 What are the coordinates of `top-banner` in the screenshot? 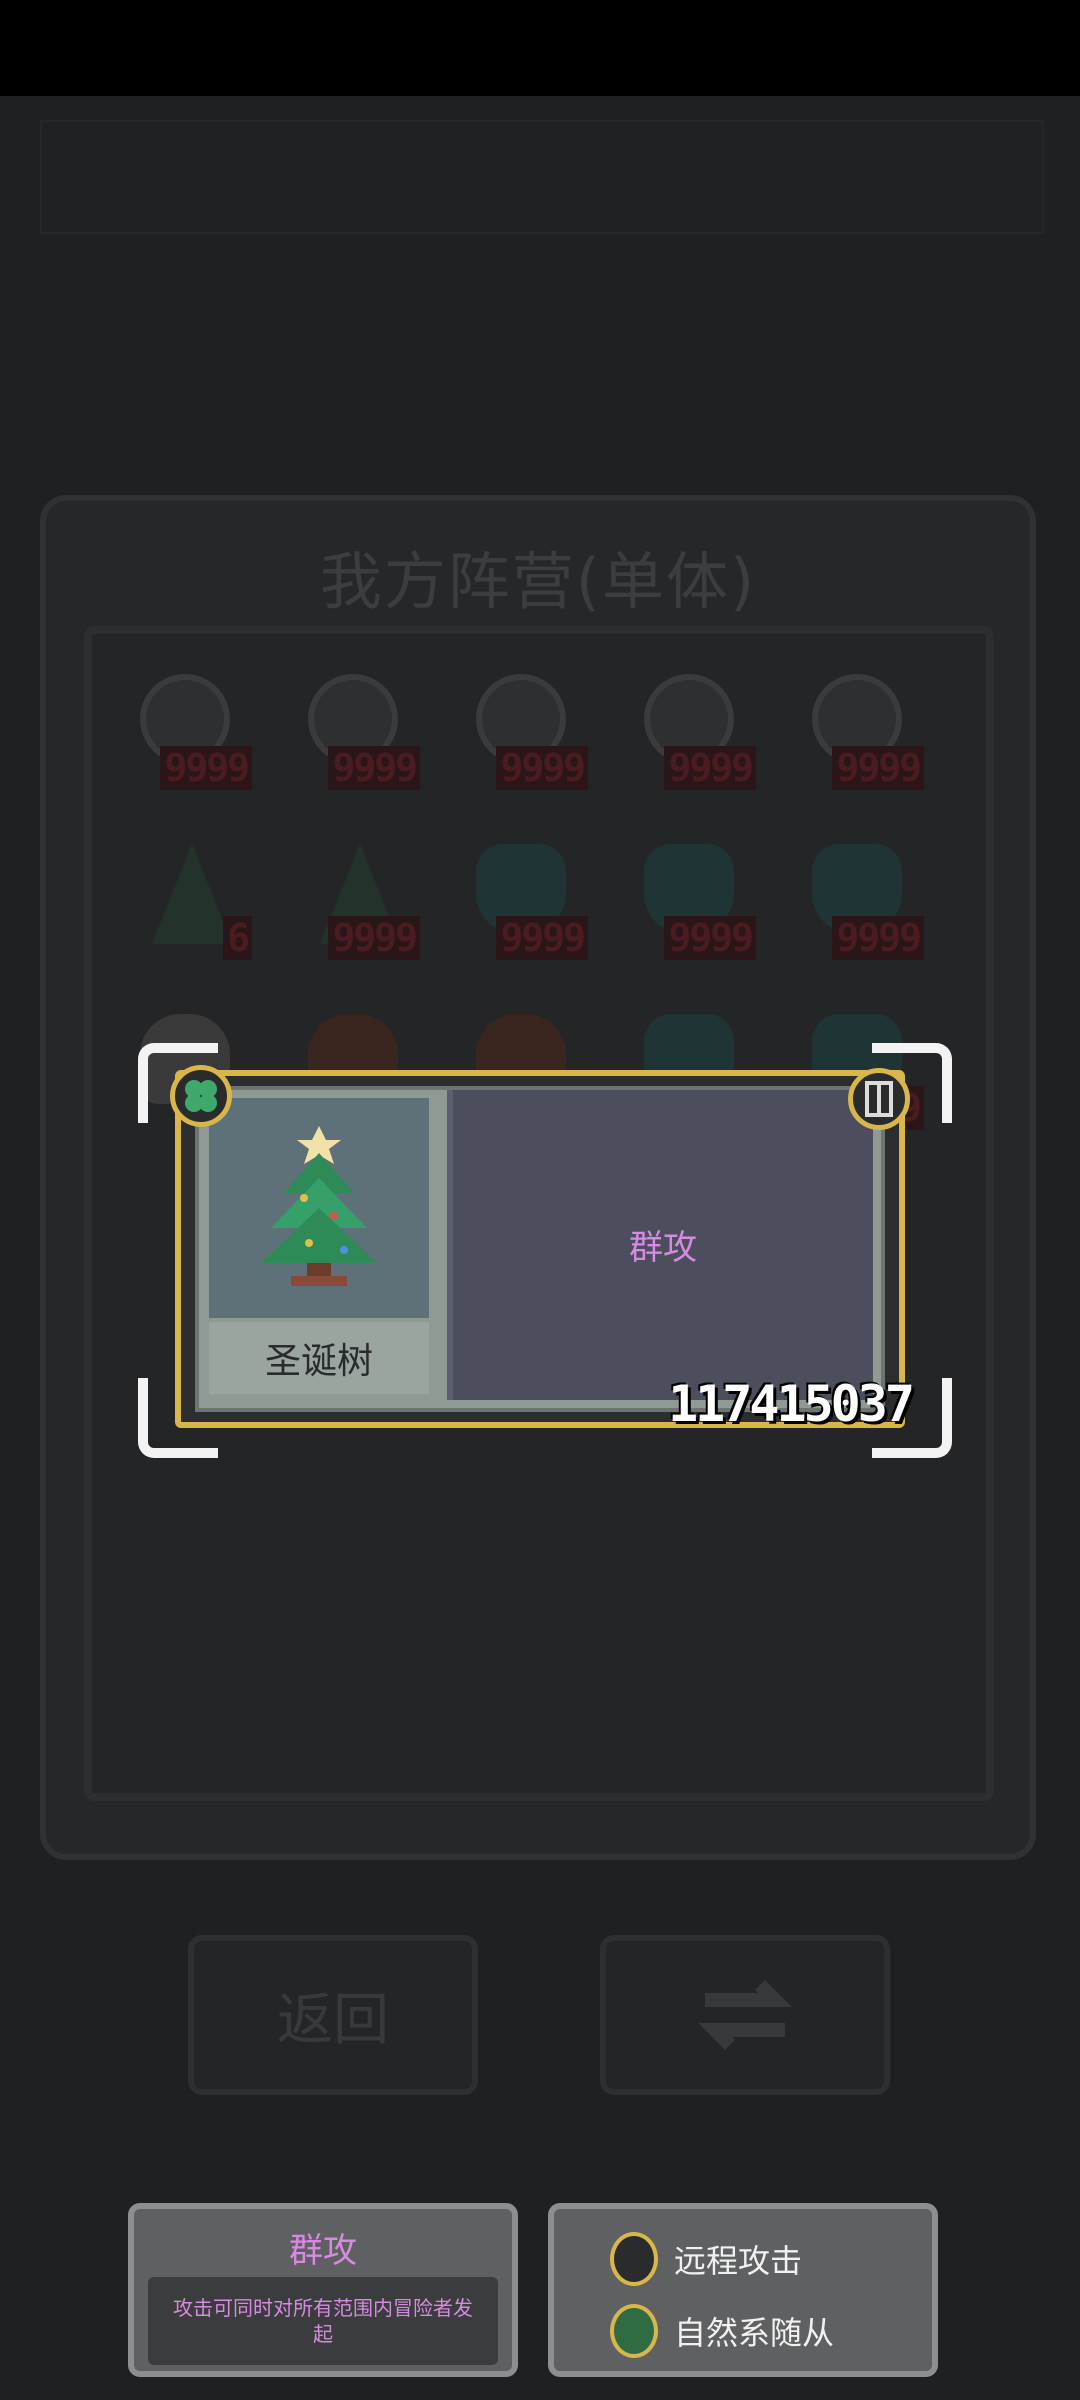 It's located at (542, 177).